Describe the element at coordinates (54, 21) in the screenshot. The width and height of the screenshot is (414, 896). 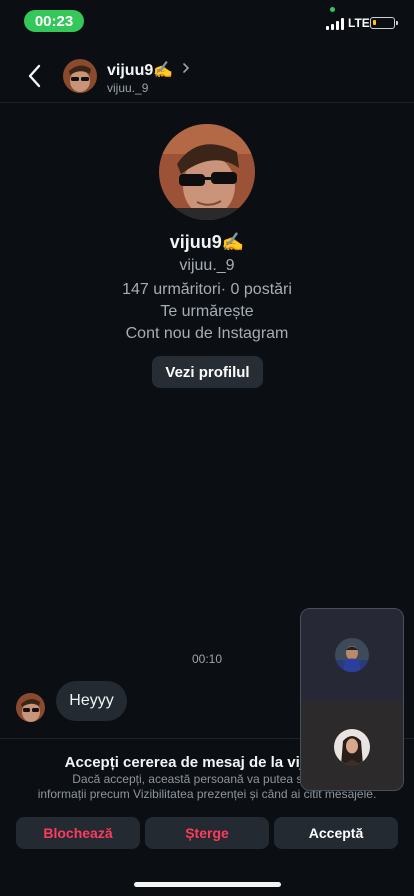
I see `status-time: 00:23` at that location.